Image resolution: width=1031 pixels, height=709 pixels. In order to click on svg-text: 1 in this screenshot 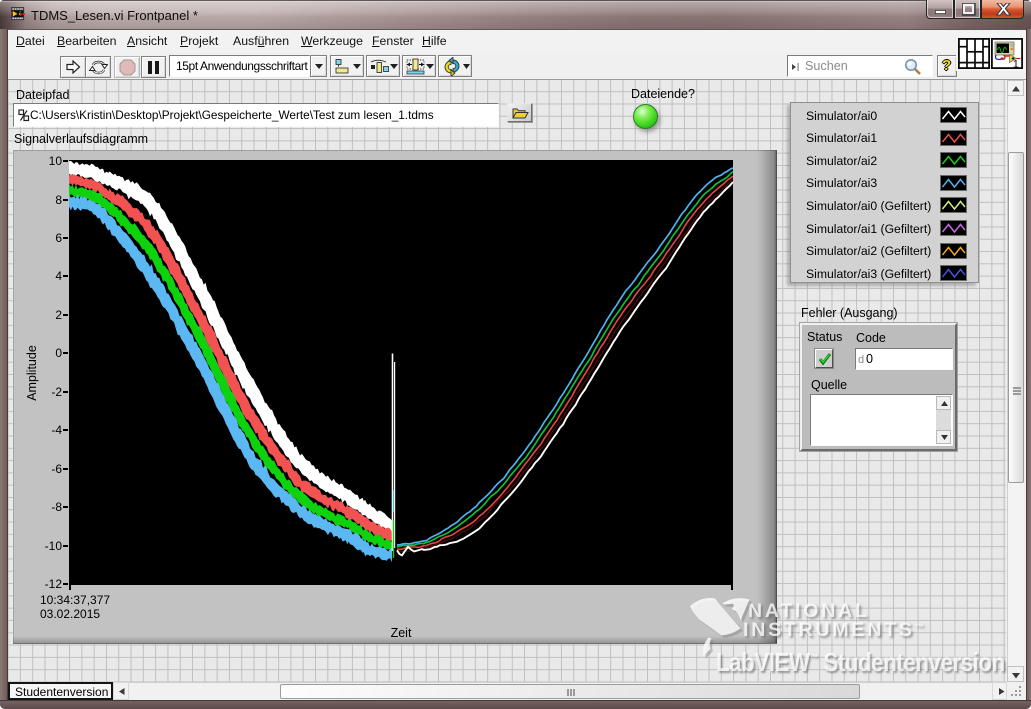, I will do `click(1016, 64)`.